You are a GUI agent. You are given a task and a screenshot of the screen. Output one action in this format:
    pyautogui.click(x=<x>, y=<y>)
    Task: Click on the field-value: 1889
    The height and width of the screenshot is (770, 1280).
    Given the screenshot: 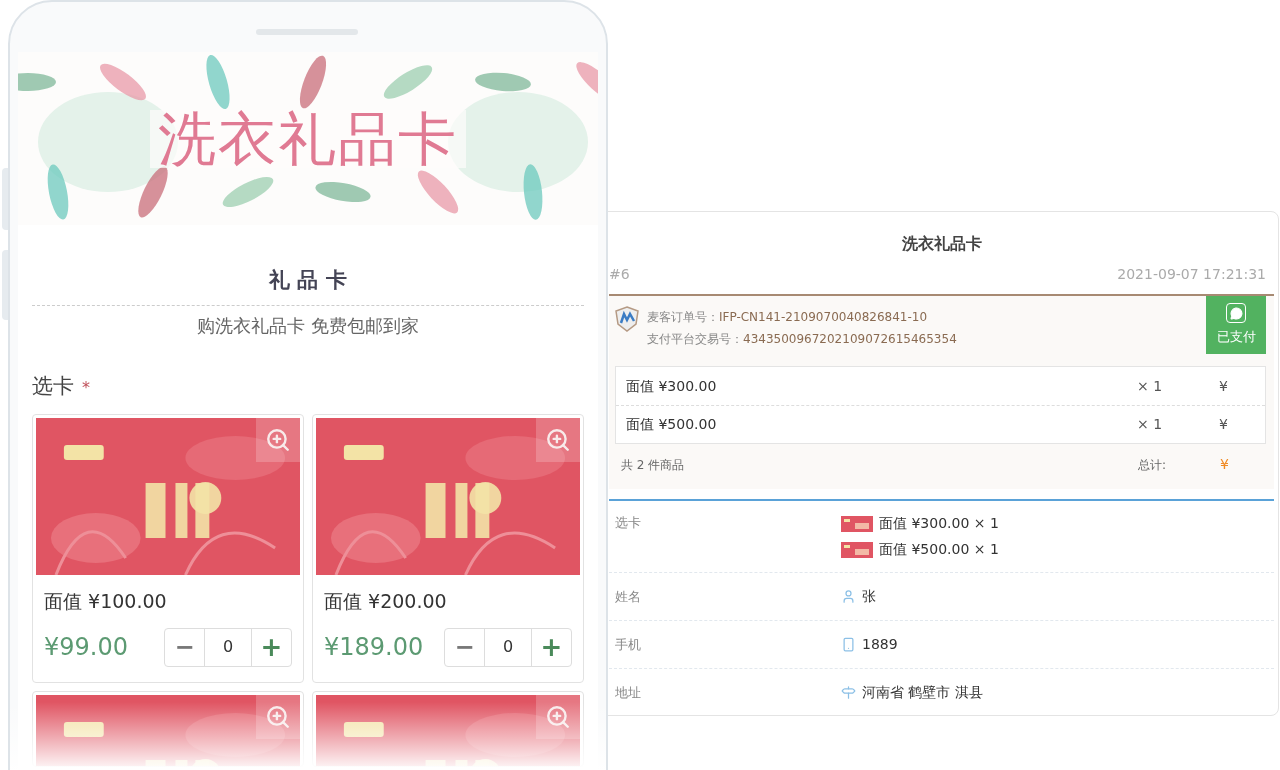 What is the action you would take?
    pyautogui.click(x=880, y=644)
    